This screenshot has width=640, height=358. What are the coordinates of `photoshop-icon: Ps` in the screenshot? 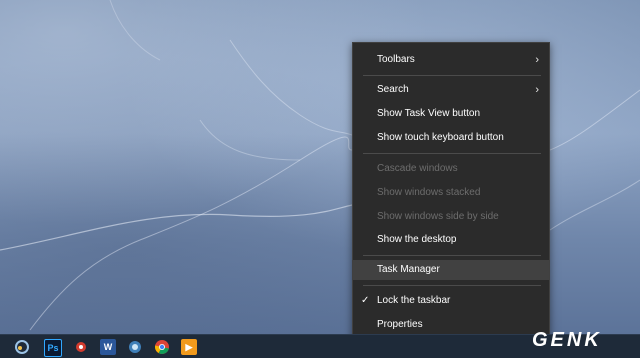 It's located at (53, 348).